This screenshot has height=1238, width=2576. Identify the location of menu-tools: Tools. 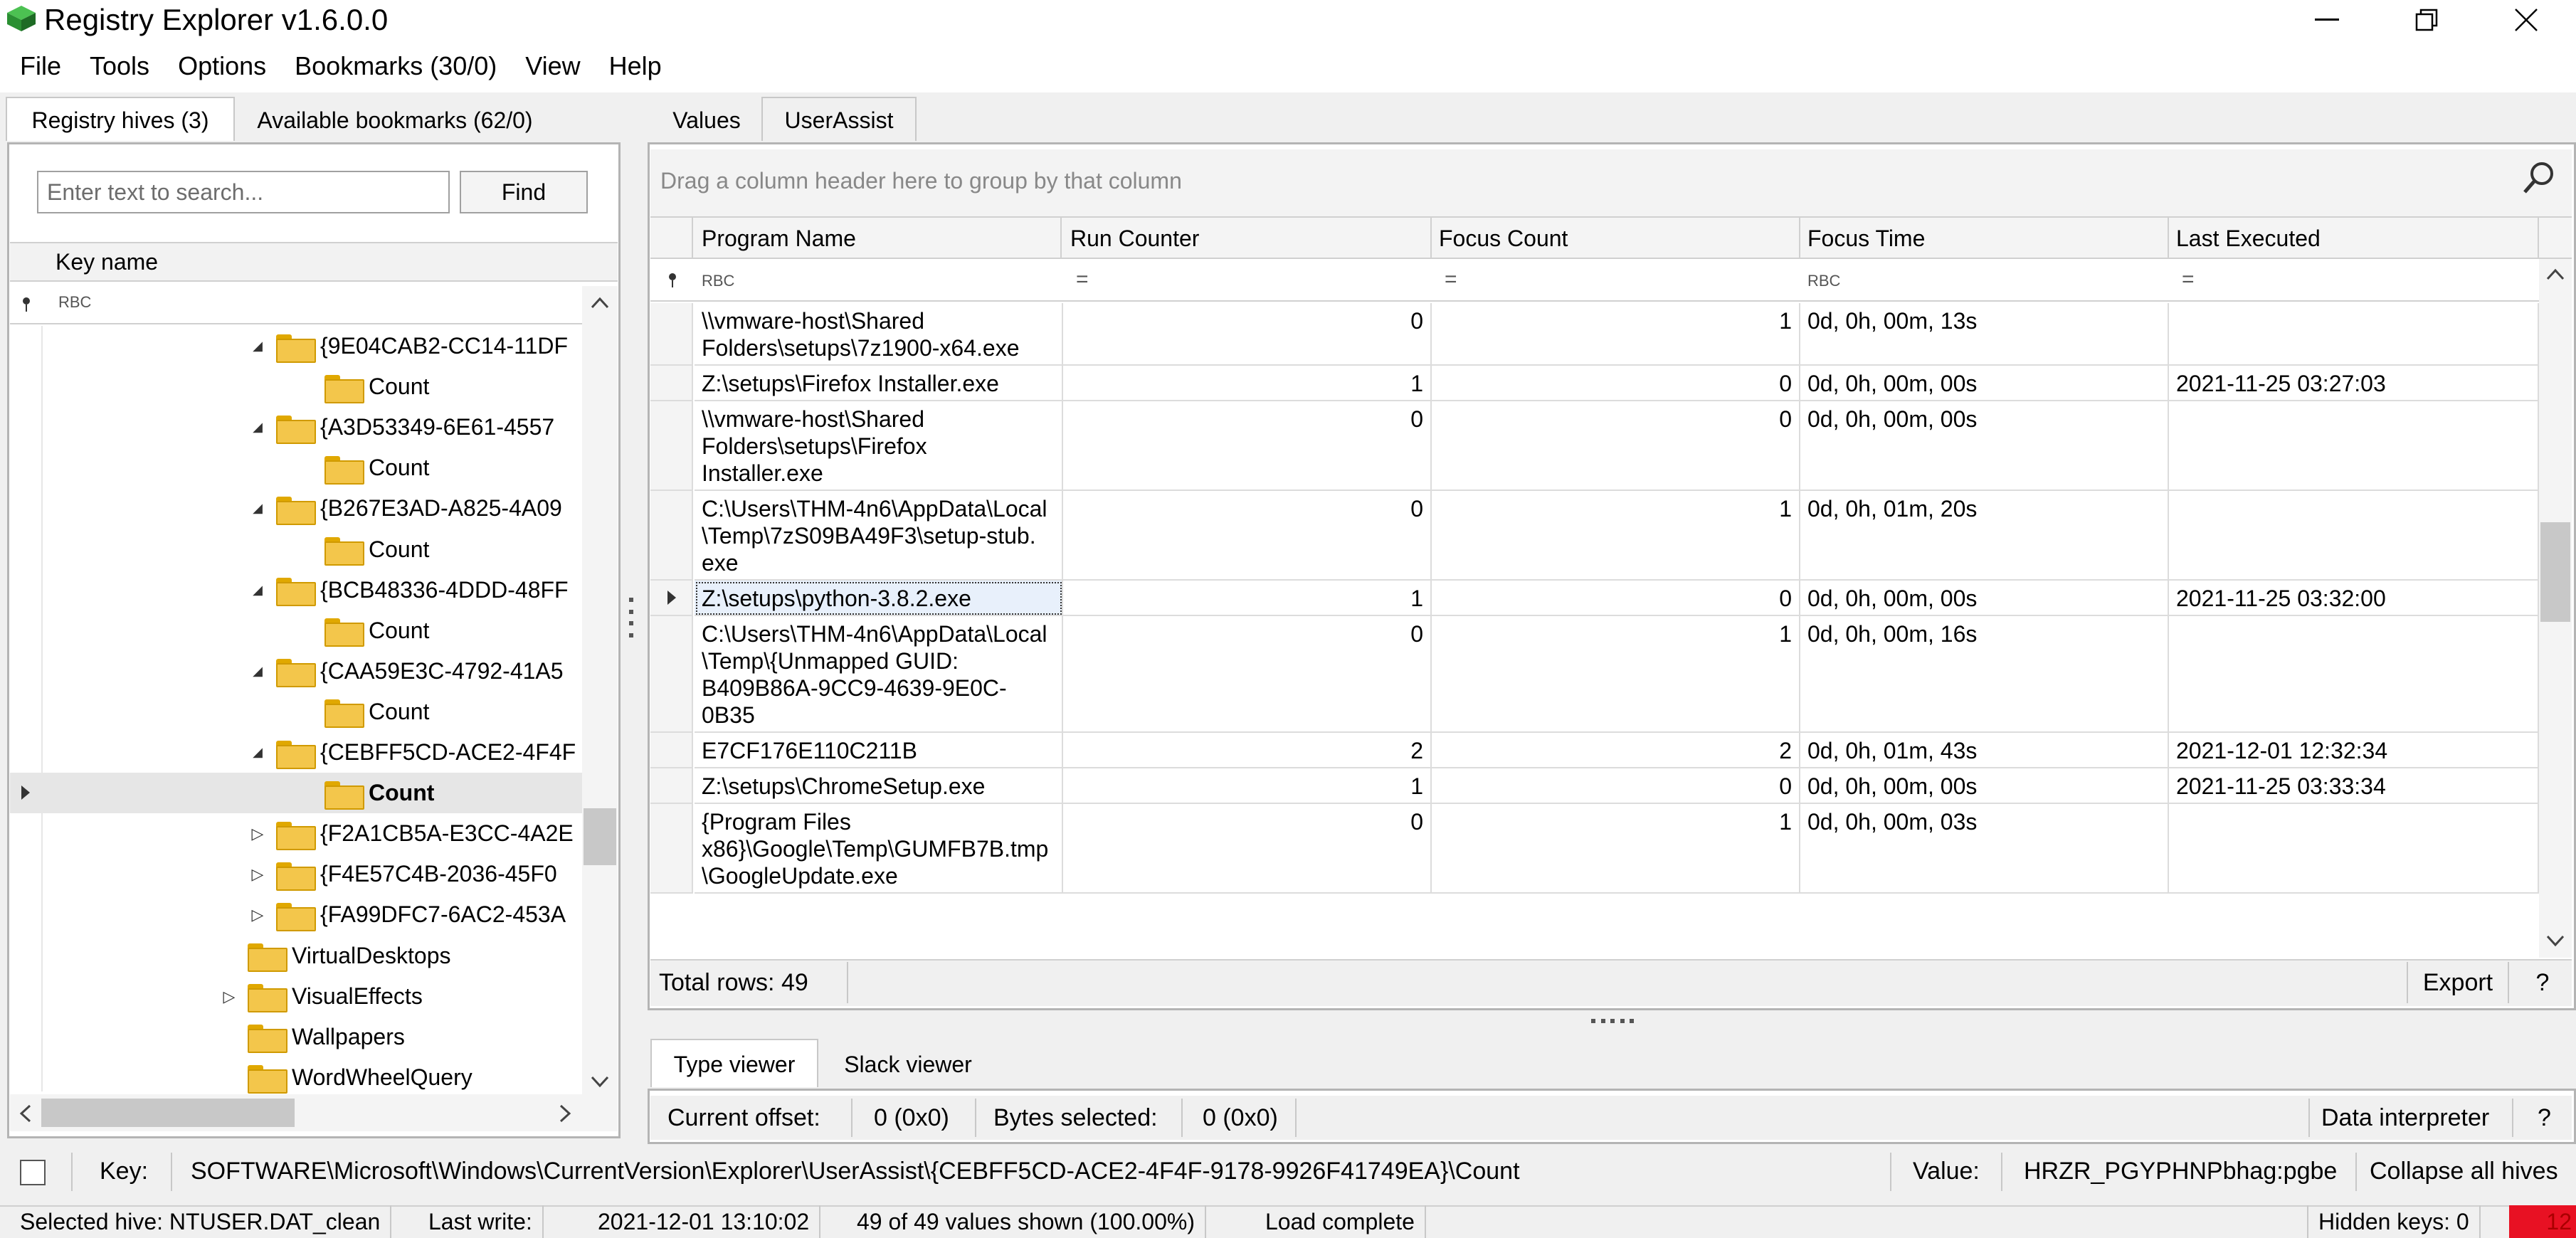
(120, 66).